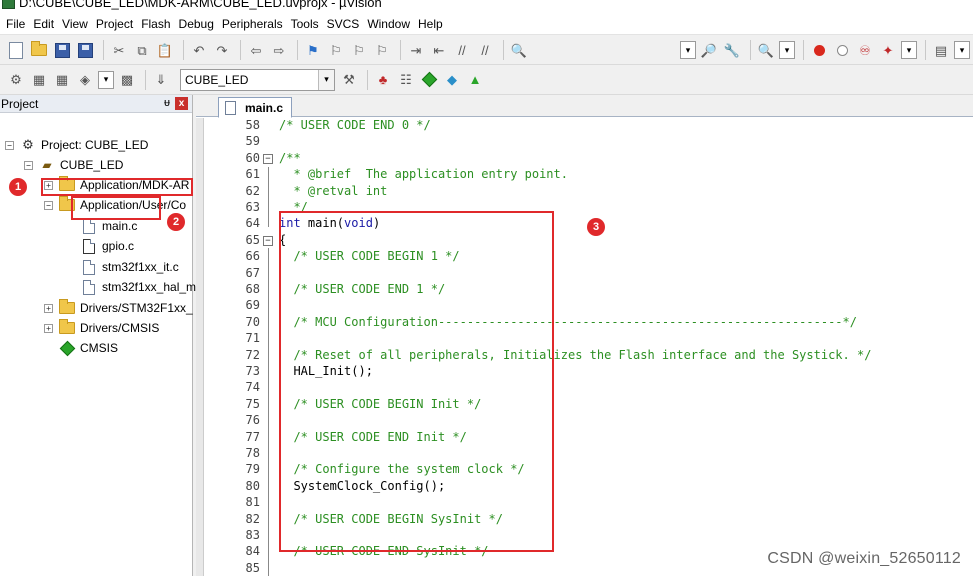 This screenshot has height=576, width=973. I want to click on code-text: /**, so click(290, 157).